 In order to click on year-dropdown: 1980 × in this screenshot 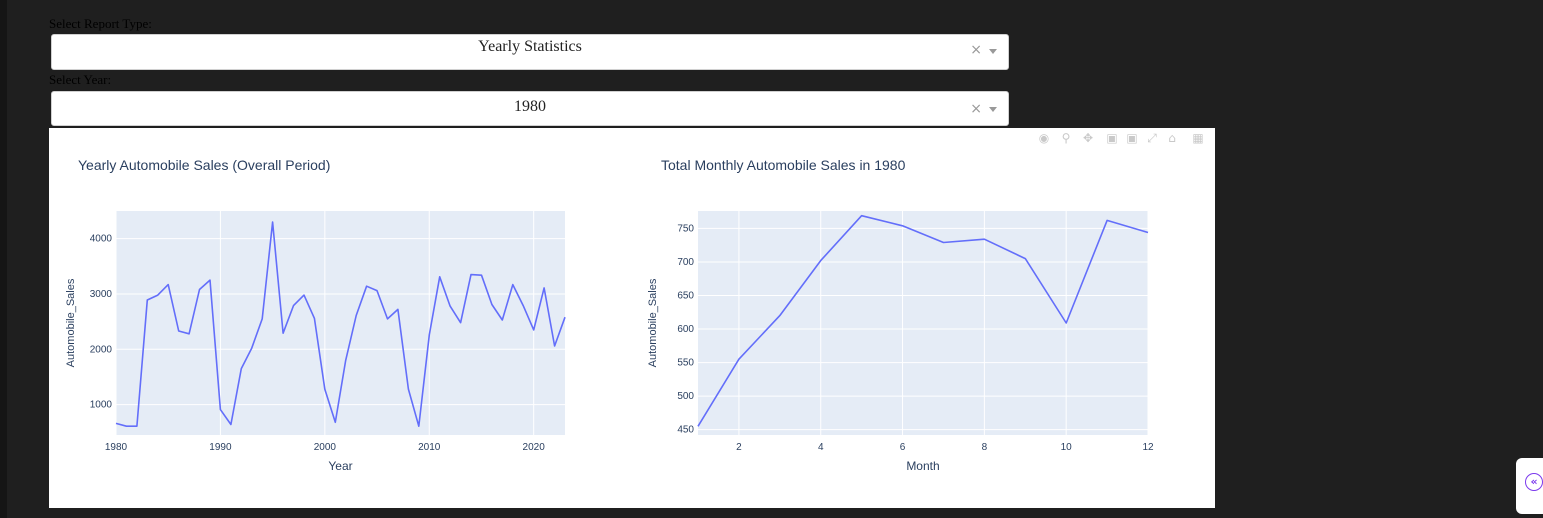, I will do `click(530, 108)`.